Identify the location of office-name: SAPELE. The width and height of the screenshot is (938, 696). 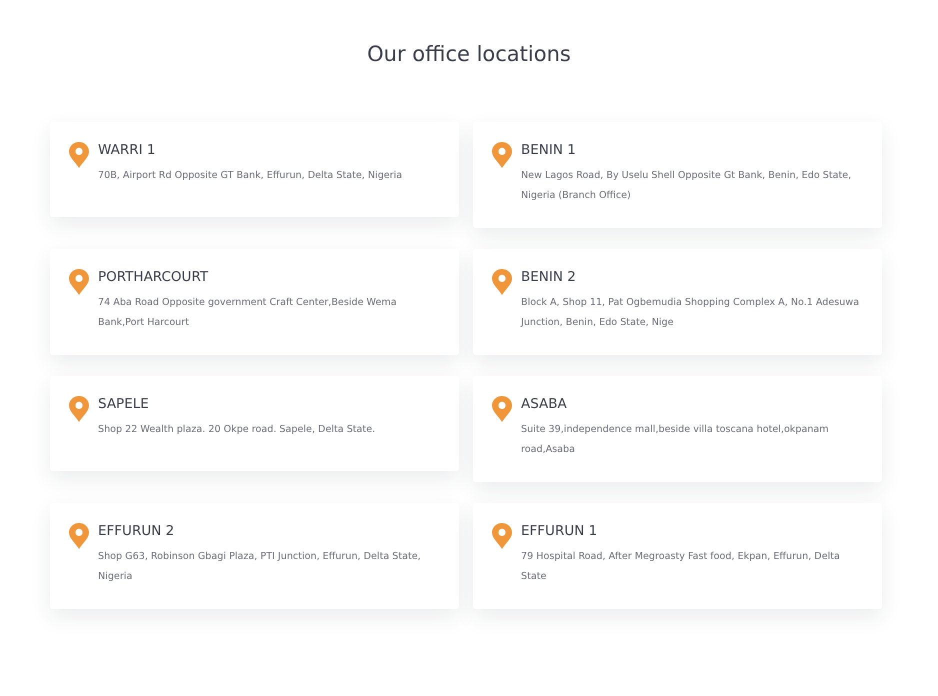
(124, 404).